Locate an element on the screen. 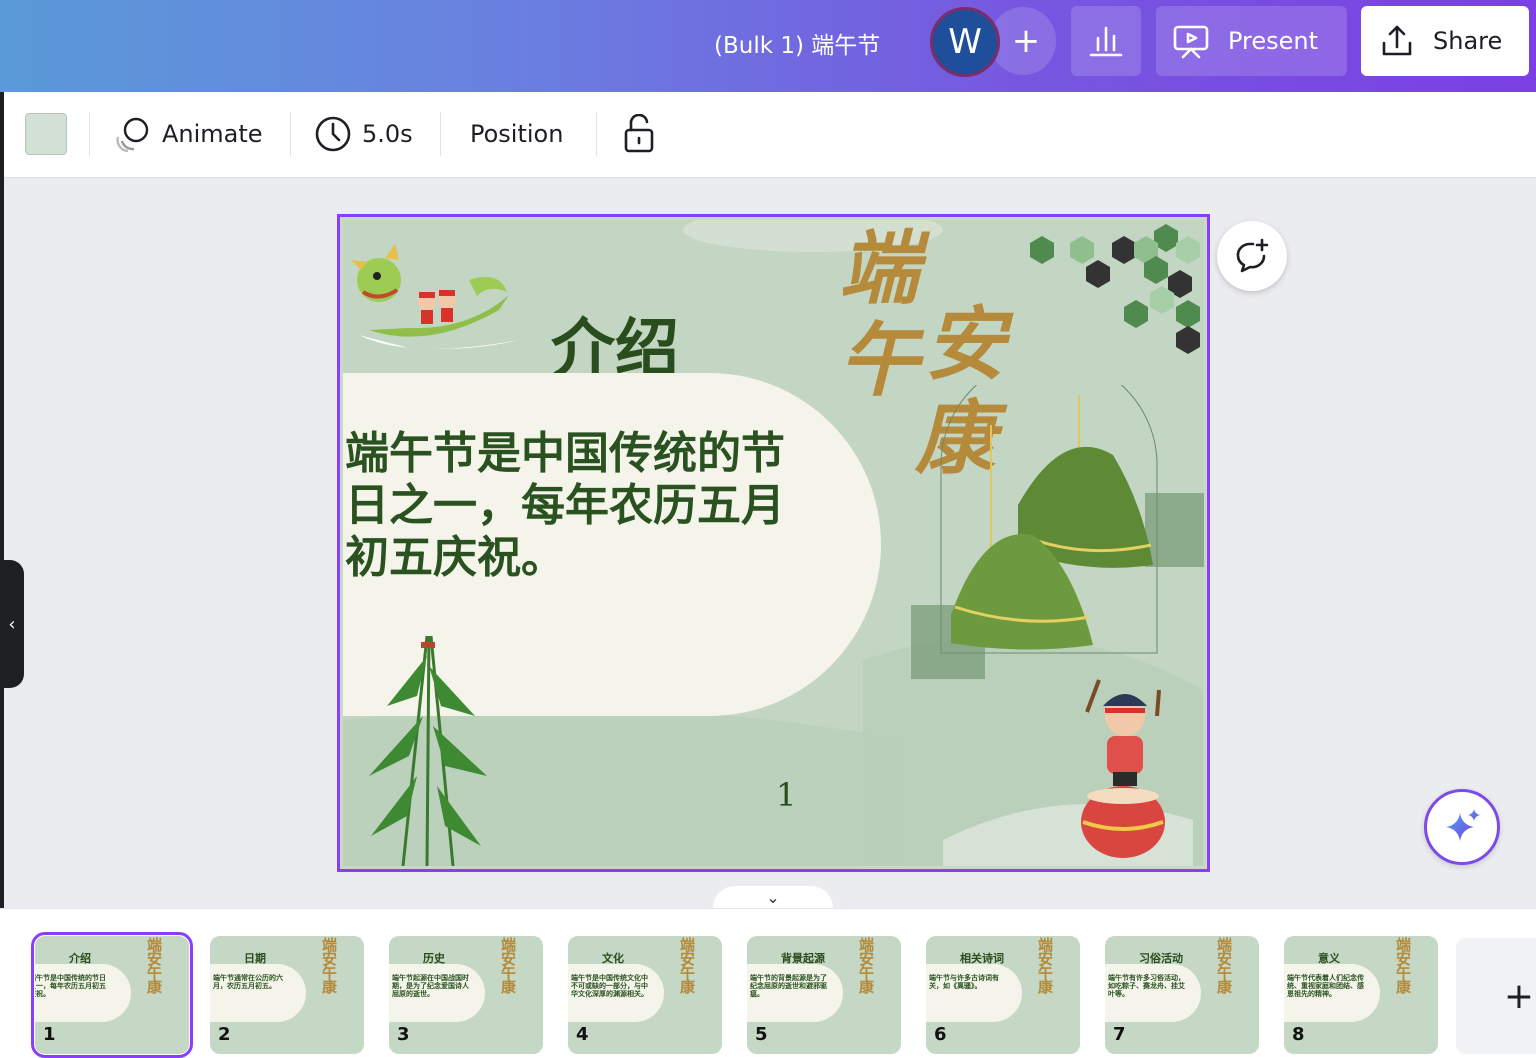 The image size is (1536, 1058). document-title: (Bulk 1) 端午节 is located at coordinates (797, 43).